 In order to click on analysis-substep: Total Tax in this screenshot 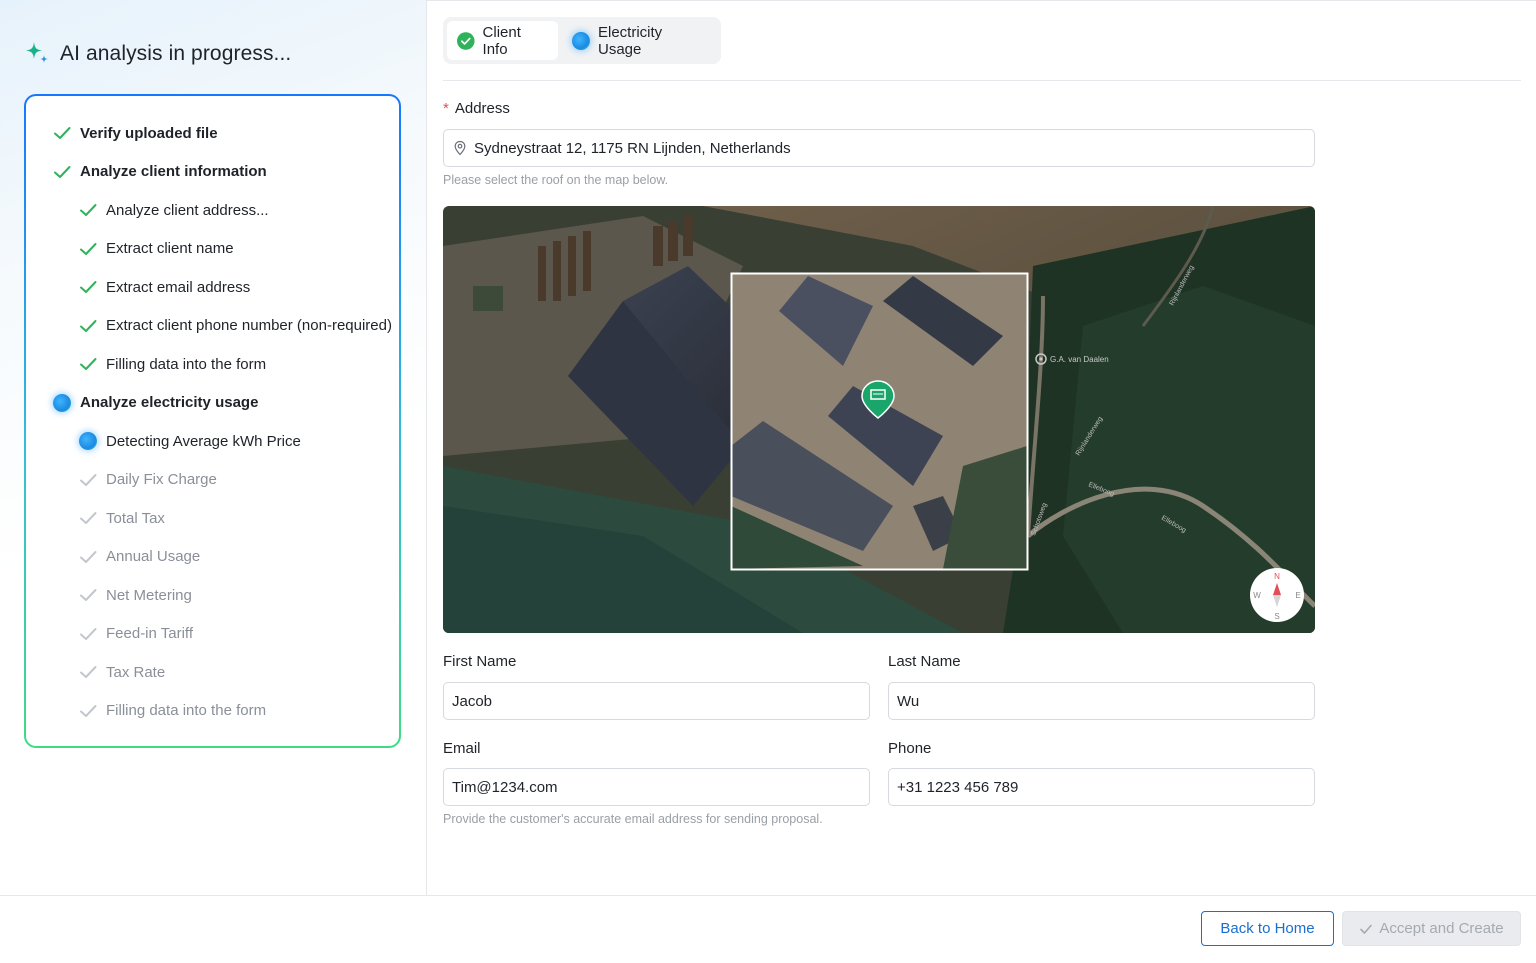, I will do `click(122, 518)`.